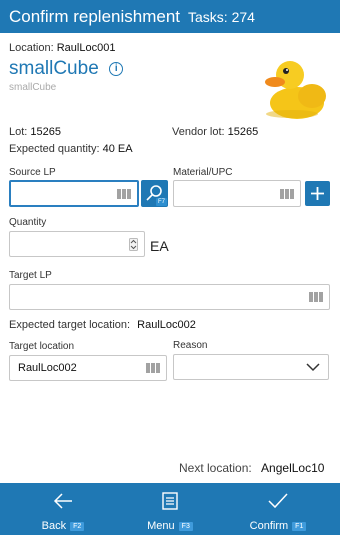 The width and height of the screenshot is (340, 535). What do you see at coordinates (169, 297) in the screenshot?
I see `target-lp-input` at bounding box center [169, 297].